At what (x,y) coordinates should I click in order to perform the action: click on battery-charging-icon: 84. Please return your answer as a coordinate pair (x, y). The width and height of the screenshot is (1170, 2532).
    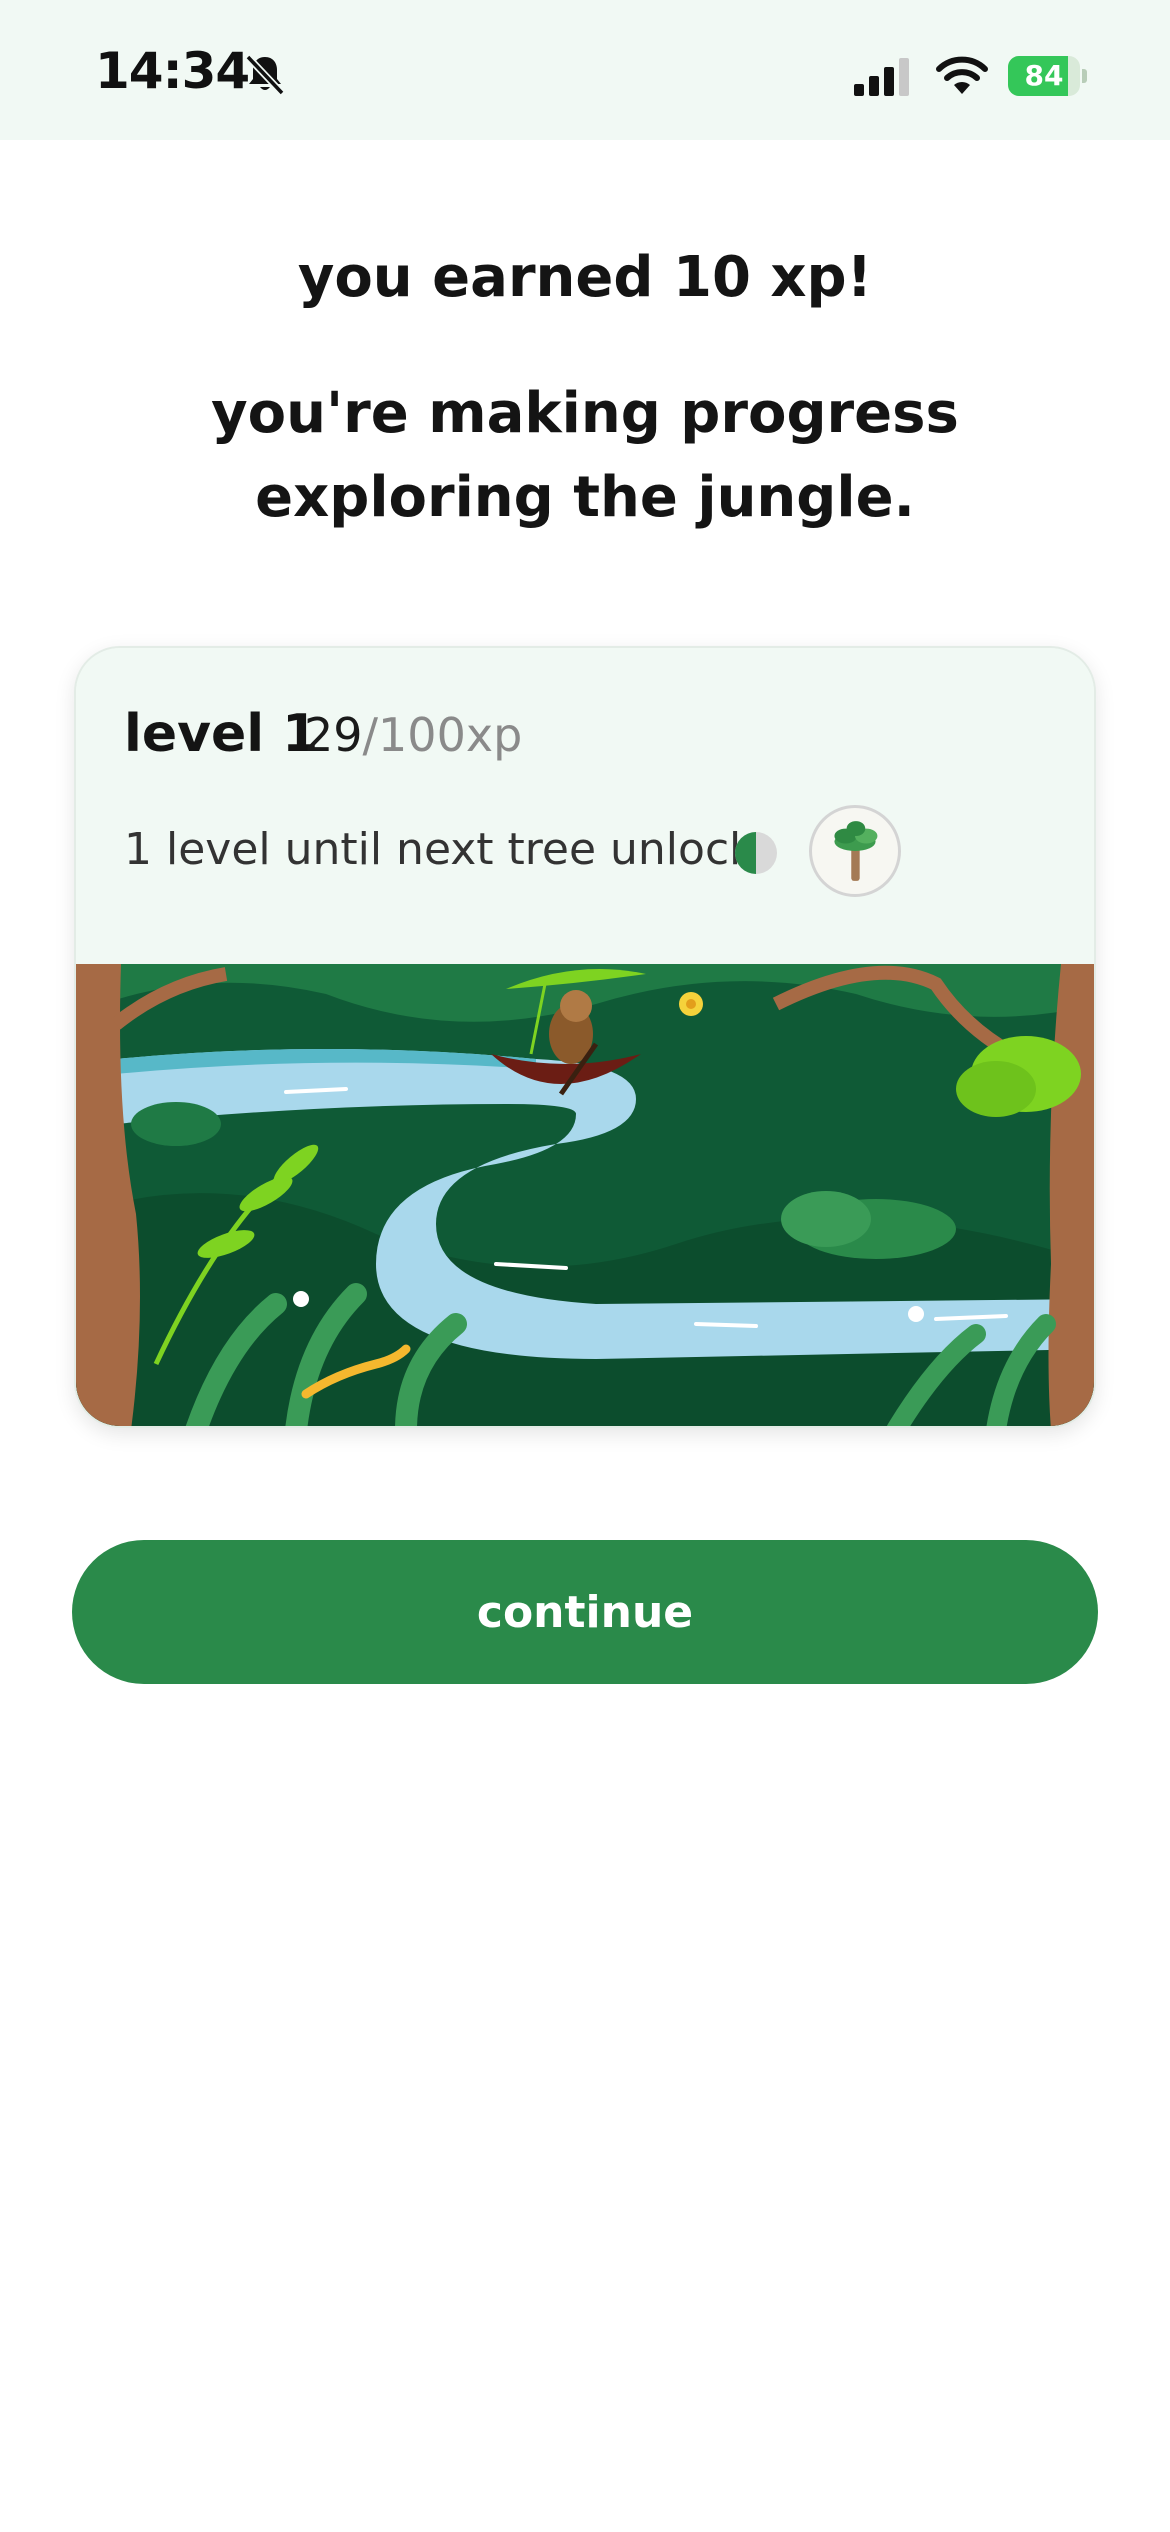
    Looking at the image, I should click on (1048, 76).